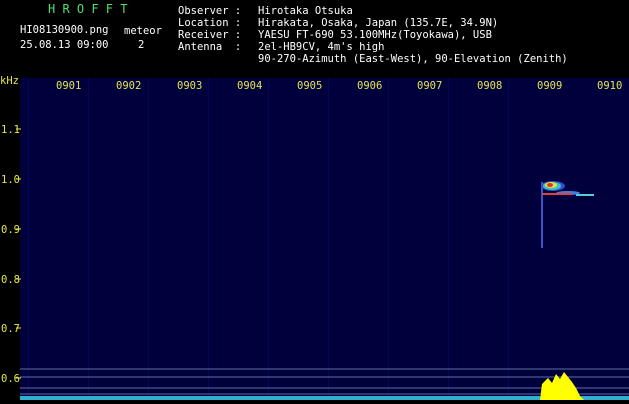 The height and width of the screenshot is (404, 629). What do you see at coordinates (490, 86) in the screenshot?
I see `x-tick-label: 0908` at bounding box center [490, 86].